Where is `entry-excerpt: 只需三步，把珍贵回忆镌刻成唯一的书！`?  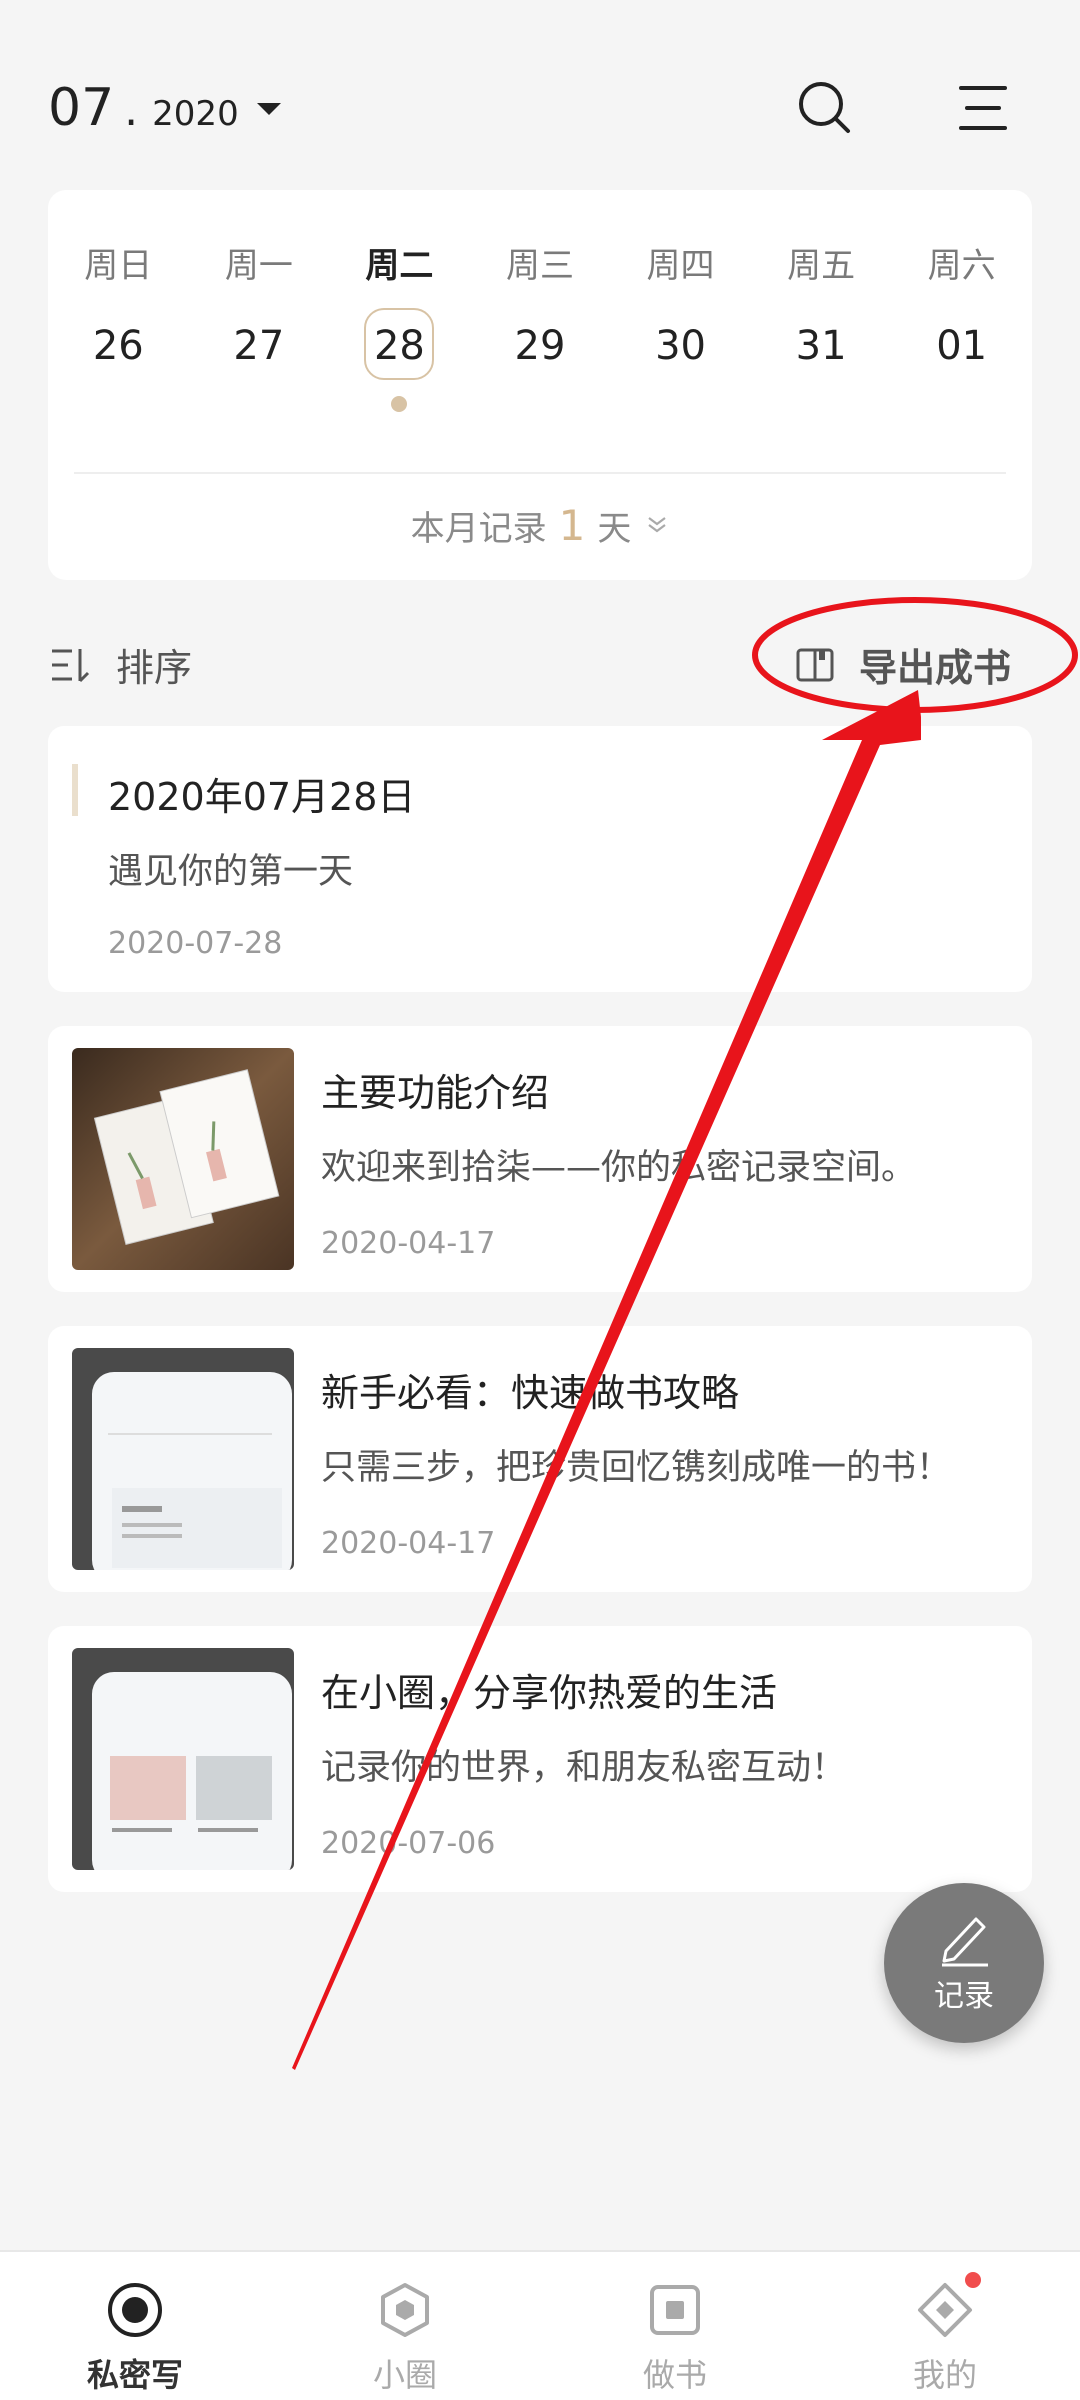 entry-excerpt: 只需三步，把珍贵回忆镌刻成唯一的书！ is located at coordinates (636, 1468).